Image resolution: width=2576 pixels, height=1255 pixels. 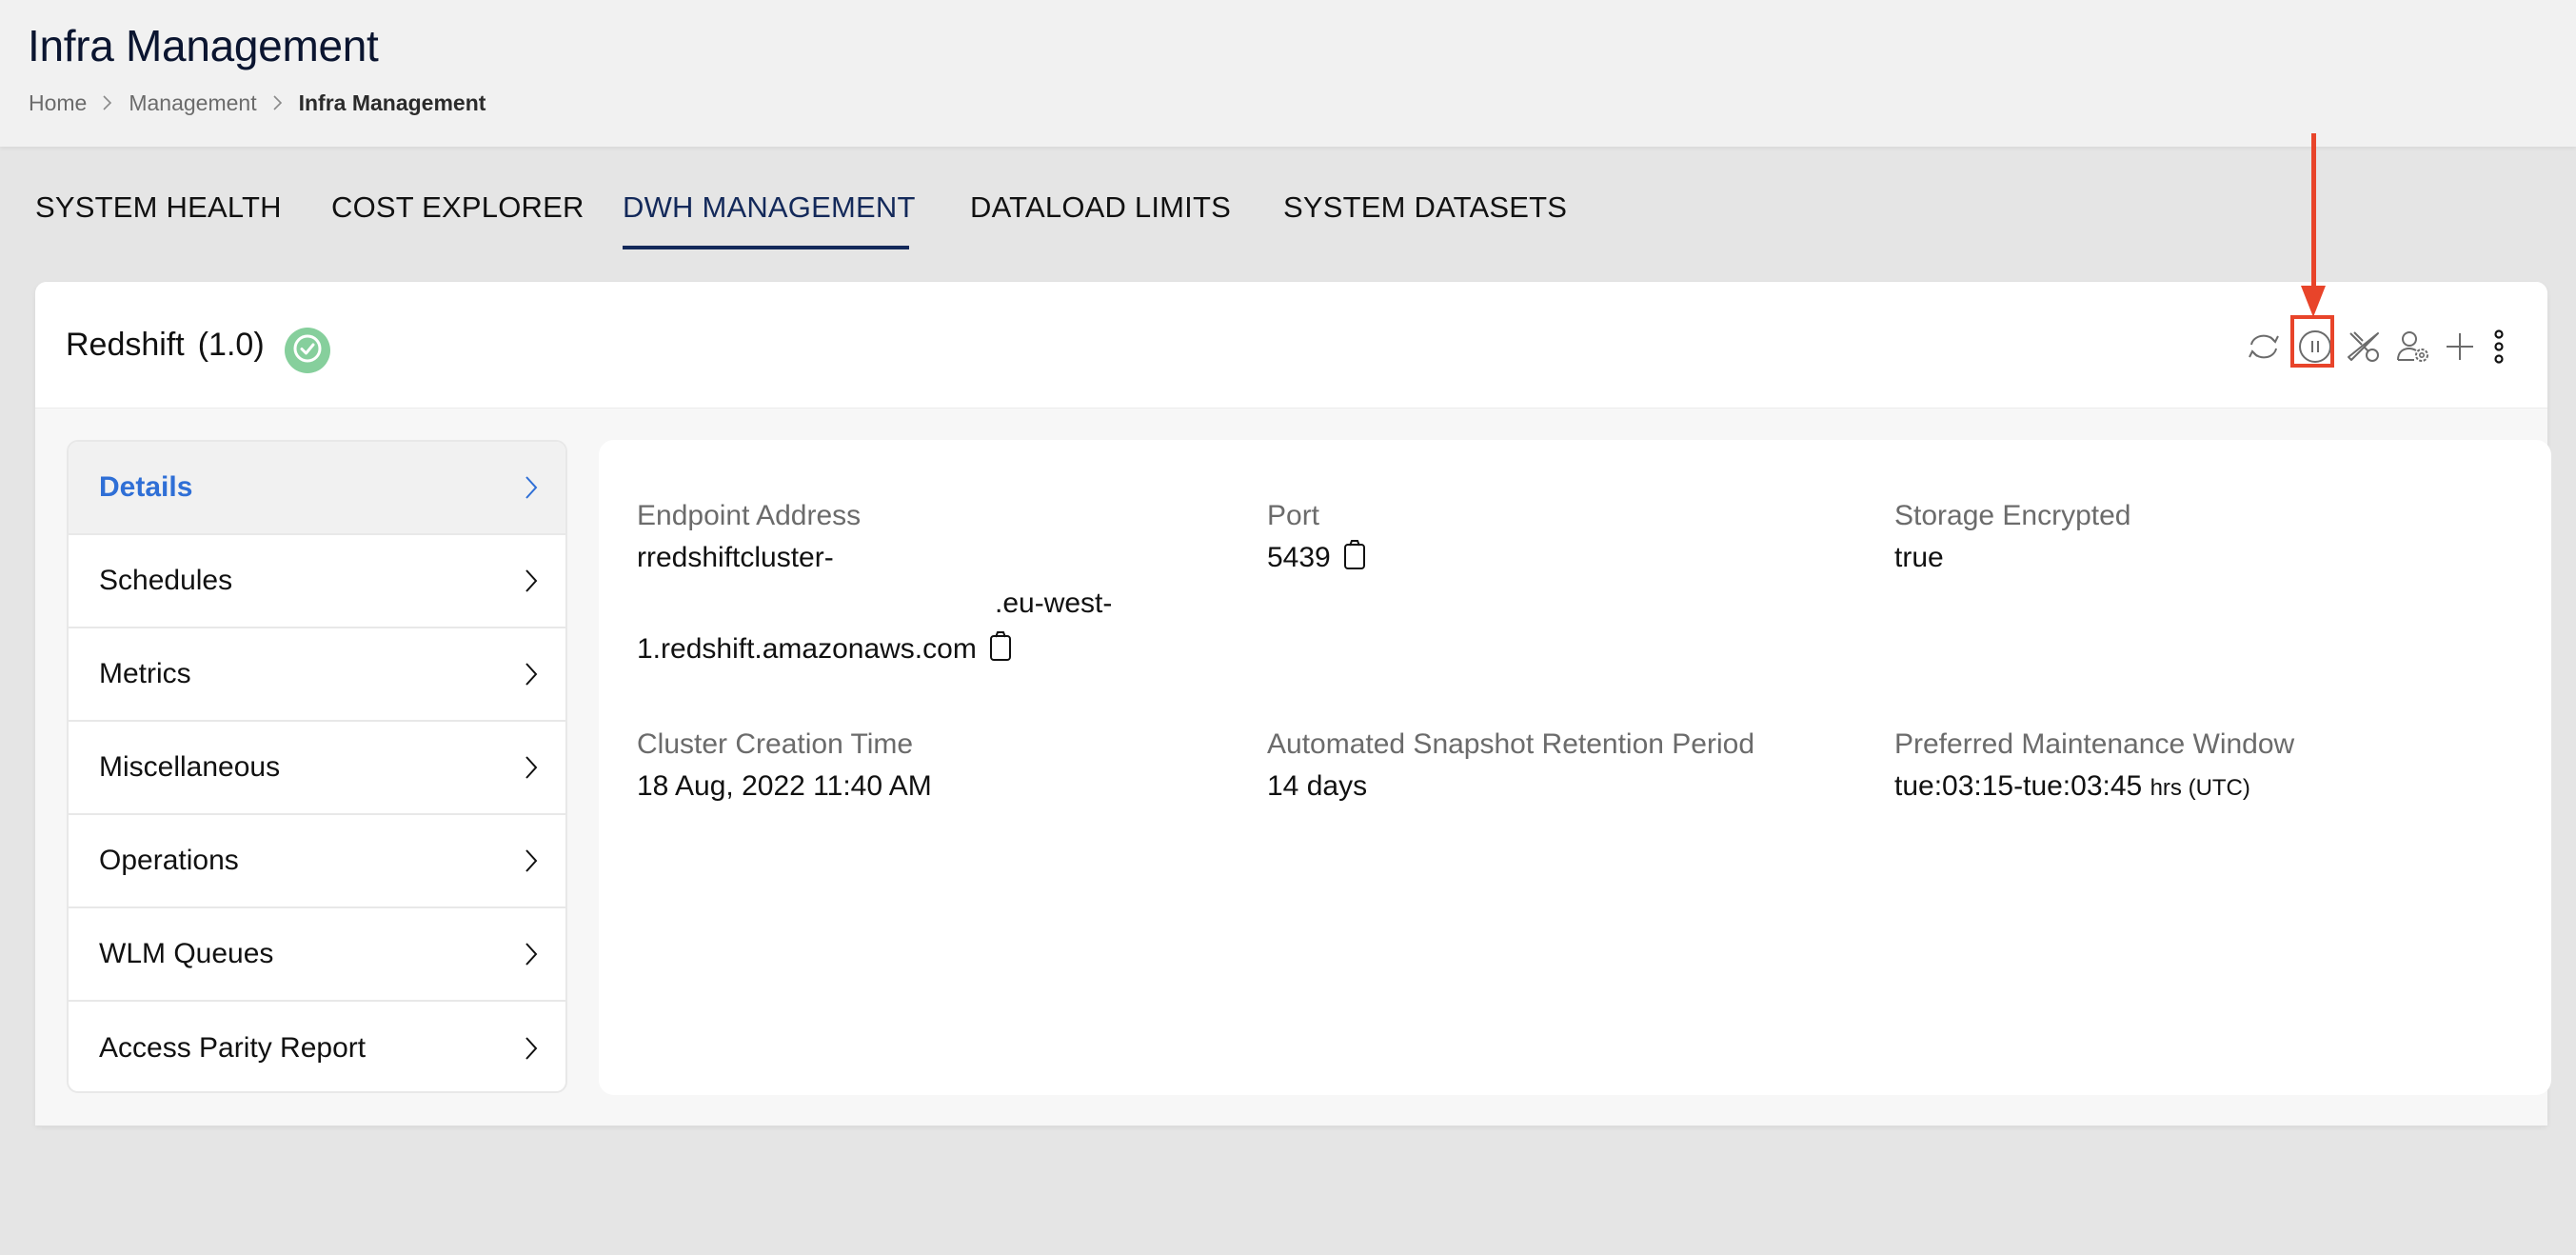 I want to click on cluster-name: Redshift, so click(x=125, y=345).